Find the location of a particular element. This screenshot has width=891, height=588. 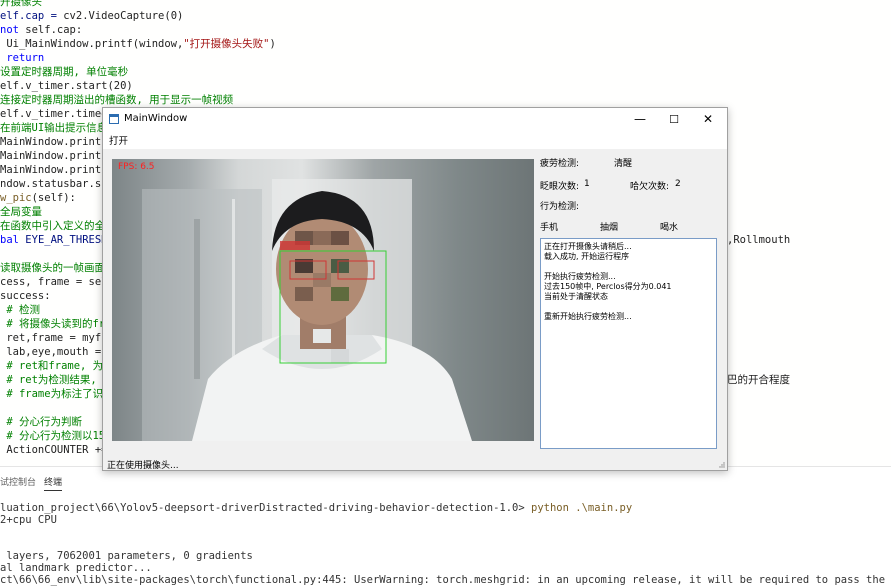

code-token: 在函数中引入定义的全局 is located at coordinates (58, 226).